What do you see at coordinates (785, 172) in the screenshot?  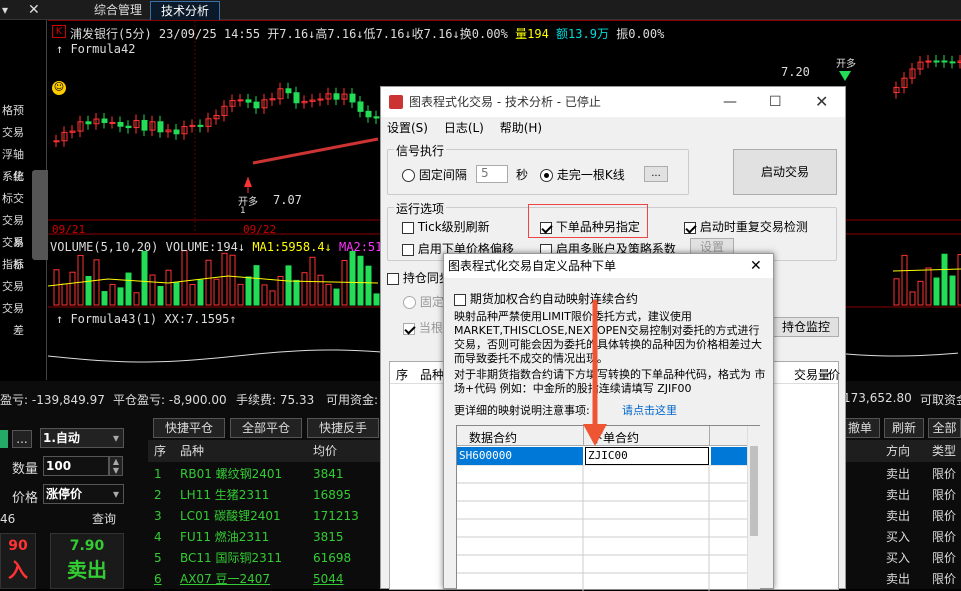 I see `start-trading-button: 启动交易` at bounding box center [785, 172].